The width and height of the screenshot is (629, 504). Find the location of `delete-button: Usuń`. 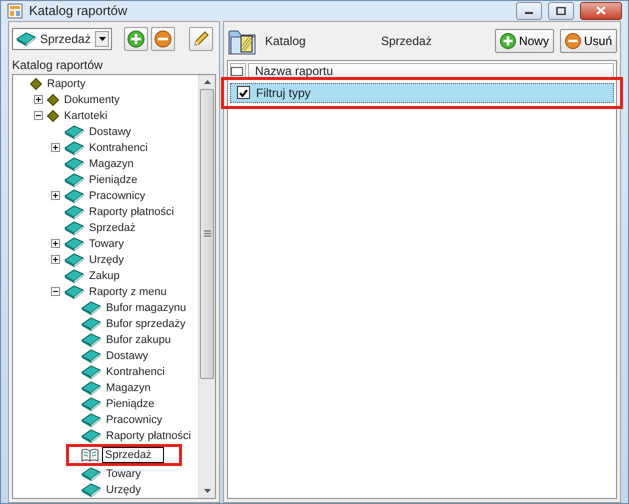

delete-button: Usuń is located at coordinates (588, 40).